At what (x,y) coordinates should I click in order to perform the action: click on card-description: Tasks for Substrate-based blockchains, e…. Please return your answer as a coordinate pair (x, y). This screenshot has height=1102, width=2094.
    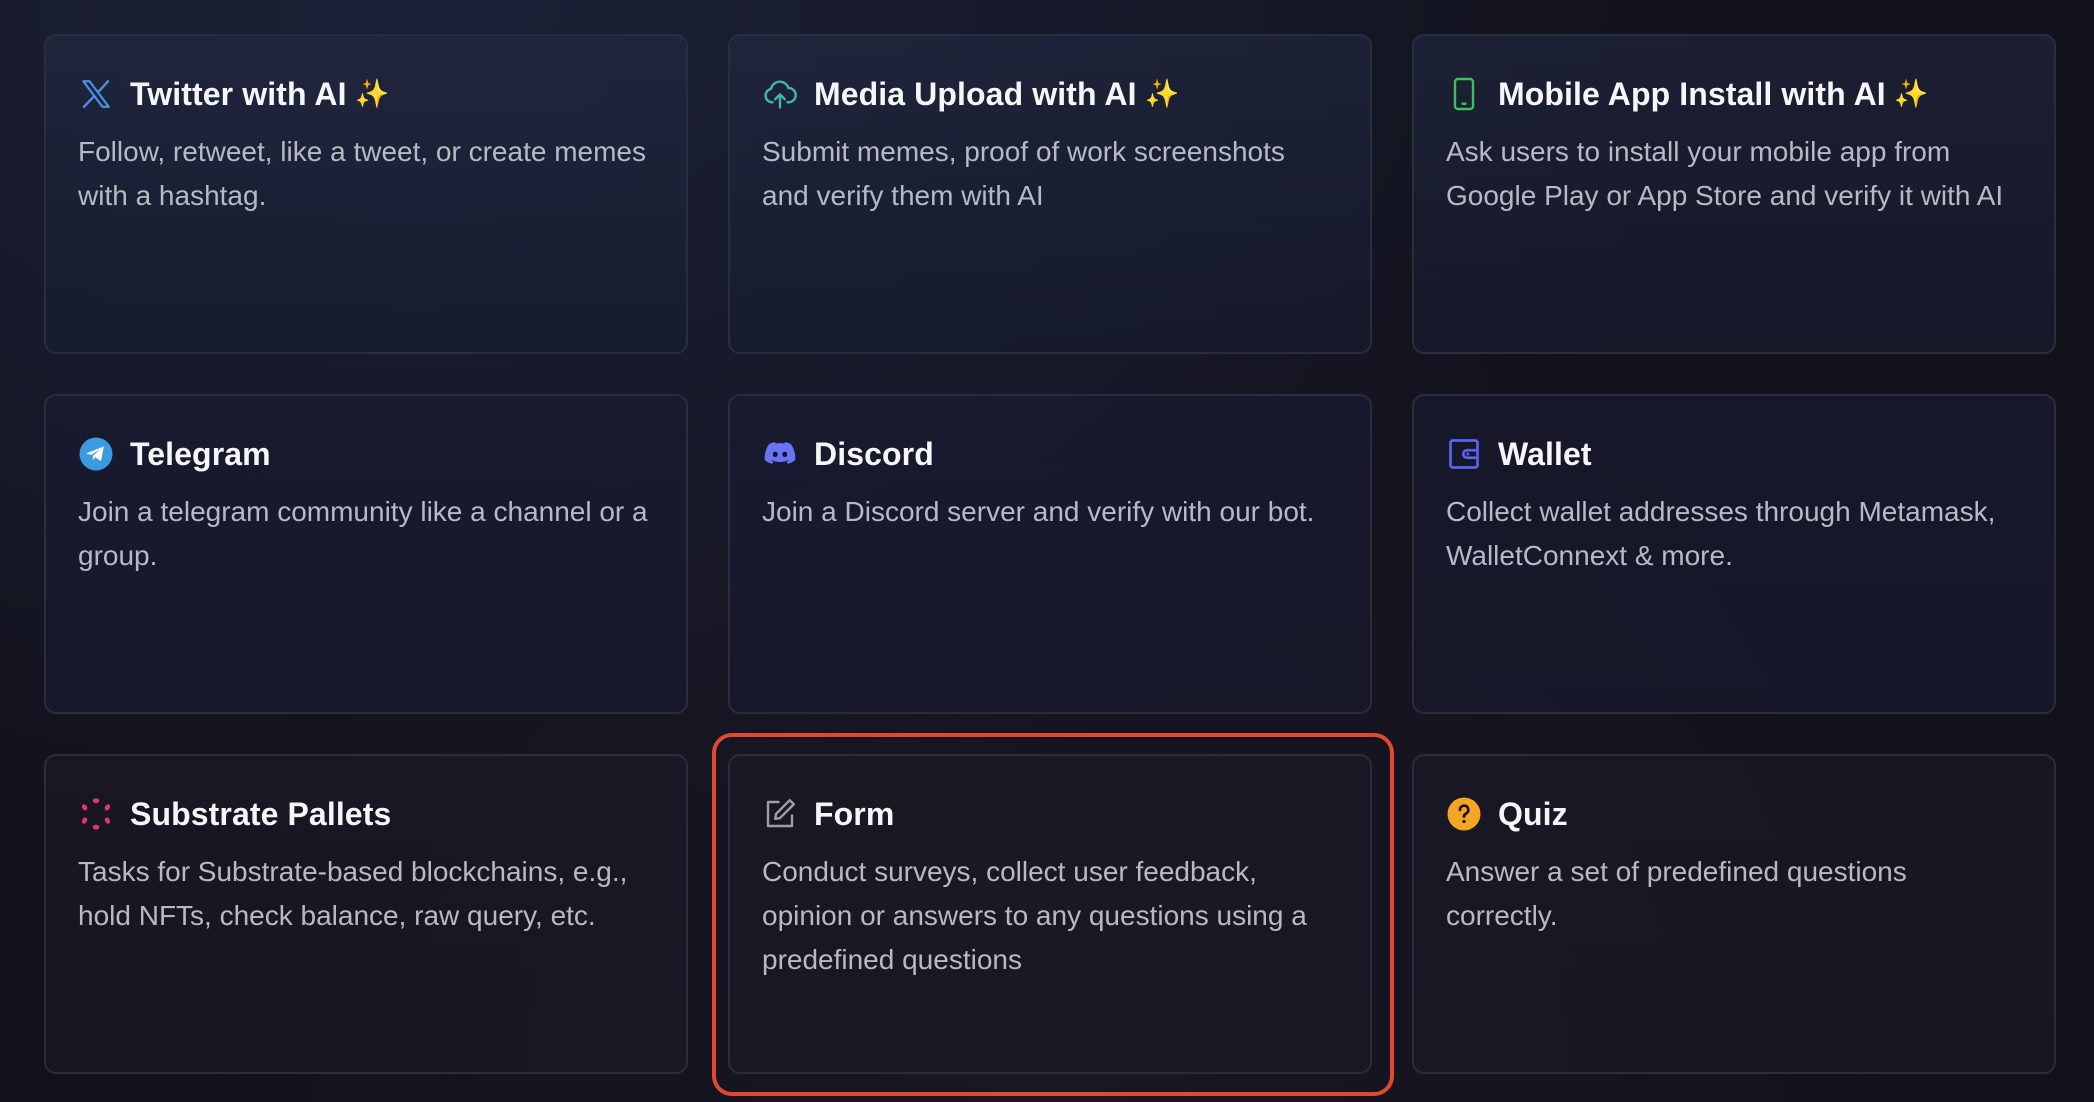
    Looking at the image, I should click on (353, 893).